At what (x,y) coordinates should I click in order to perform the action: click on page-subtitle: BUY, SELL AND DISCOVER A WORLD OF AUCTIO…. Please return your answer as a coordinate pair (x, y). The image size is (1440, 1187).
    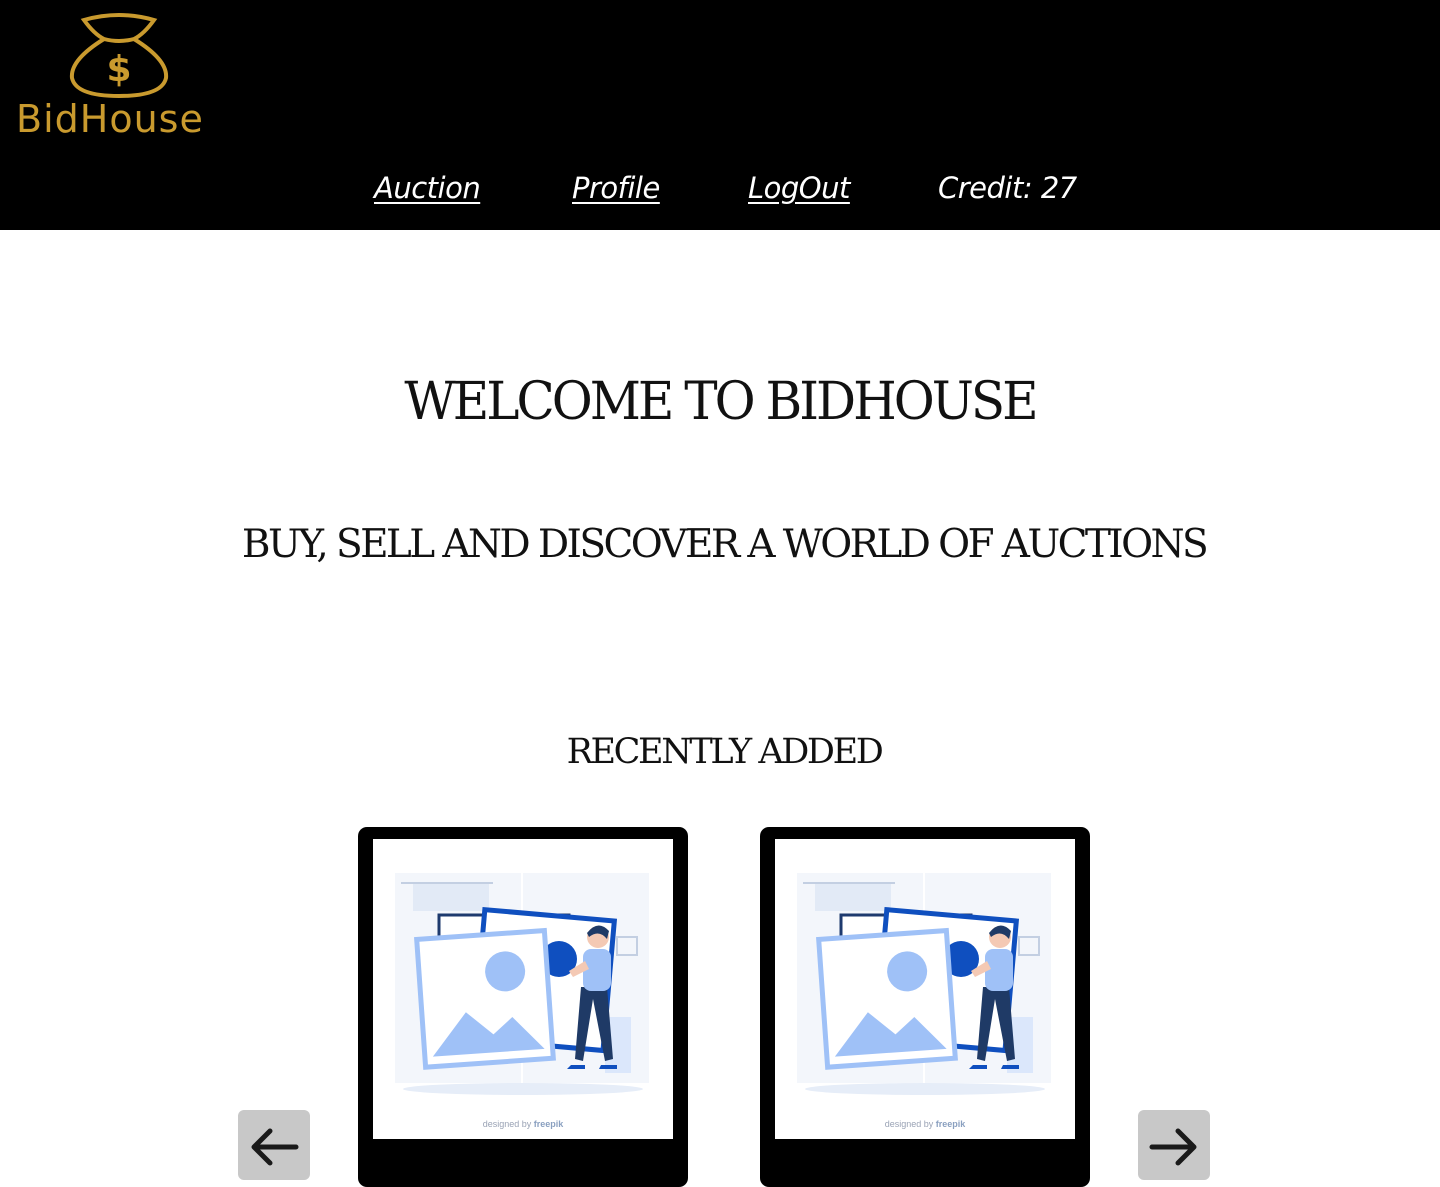
    Looking at the image, I should click on (725, 544).